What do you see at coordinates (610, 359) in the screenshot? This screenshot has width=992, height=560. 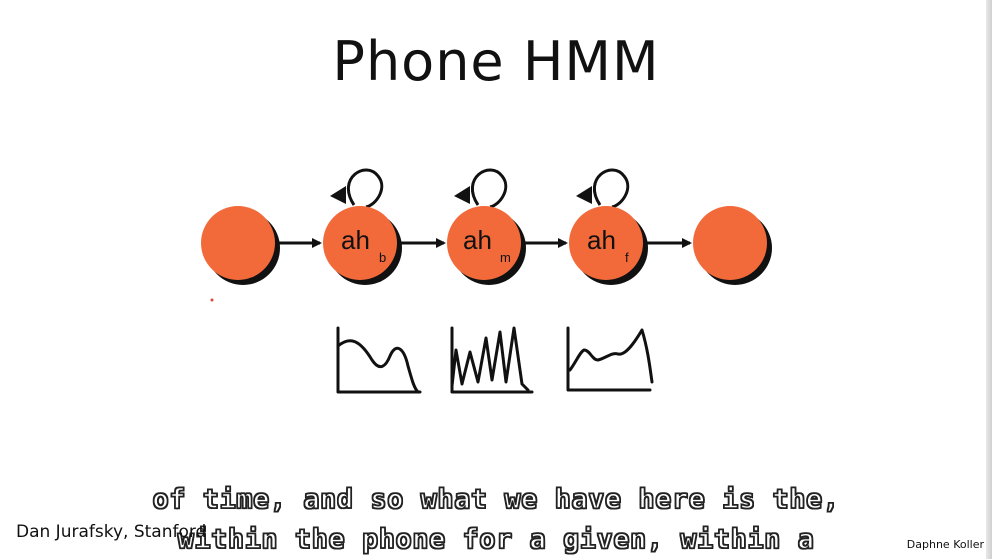 I see `emission-sketch-f` at bounding box center [610, 359].